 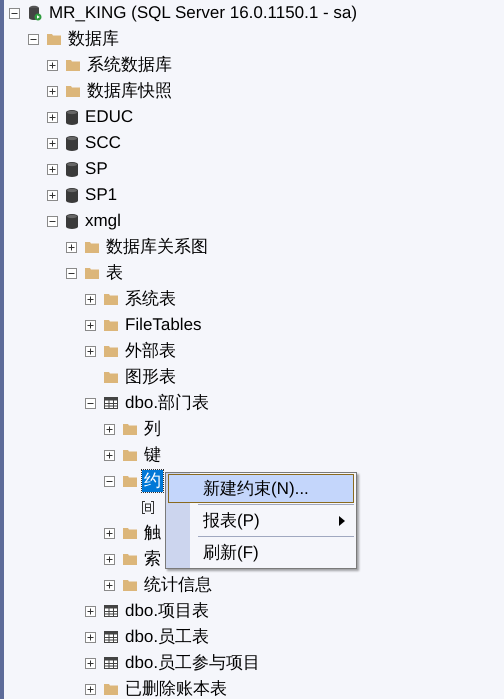 I want to click on tree-item-label: xmgl, so click(x=103, y=221).